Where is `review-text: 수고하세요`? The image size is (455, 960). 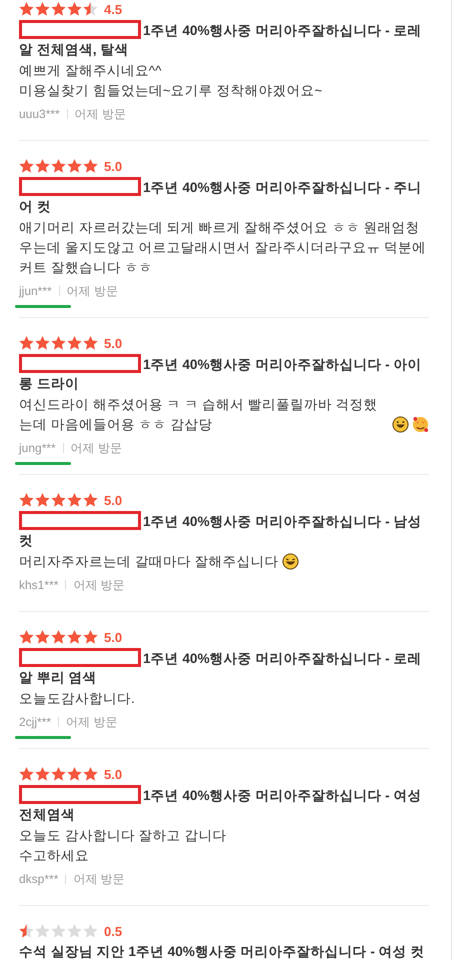
review-text: 수고하세요 is located at coordinates (54, 856).